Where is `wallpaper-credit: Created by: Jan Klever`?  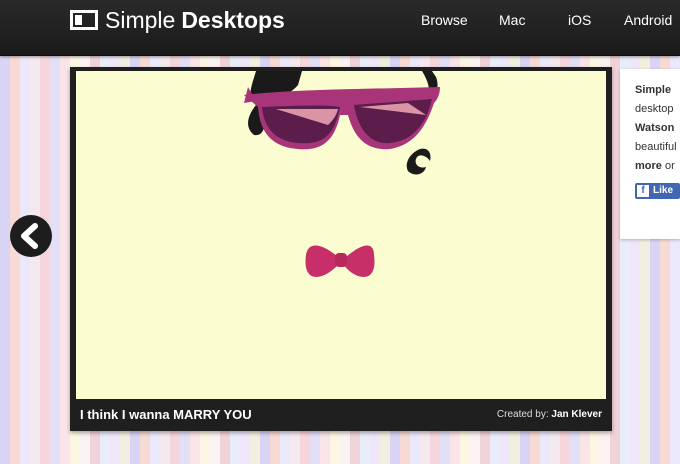
wallpaper-credit: Created by: Jan Klever is located at coordinates (549, 414).